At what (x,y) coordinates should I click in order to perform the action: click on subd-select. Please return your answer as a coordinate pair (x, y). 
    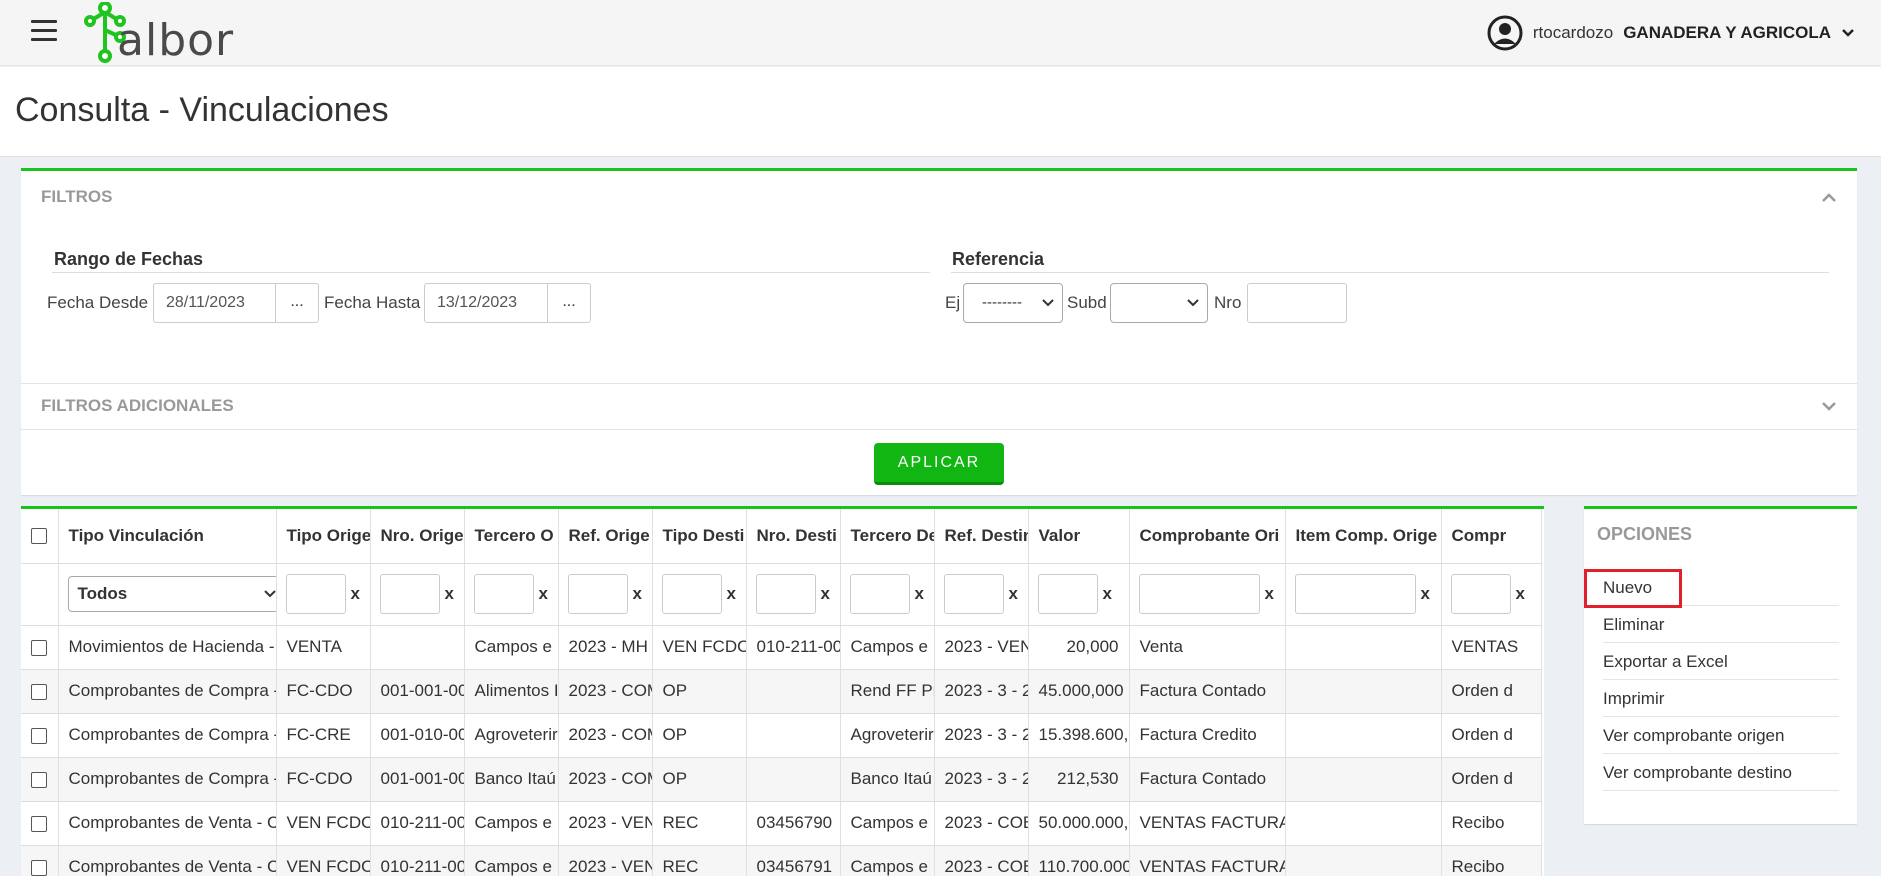
    Looking at the image, I should click on (1159, 303).